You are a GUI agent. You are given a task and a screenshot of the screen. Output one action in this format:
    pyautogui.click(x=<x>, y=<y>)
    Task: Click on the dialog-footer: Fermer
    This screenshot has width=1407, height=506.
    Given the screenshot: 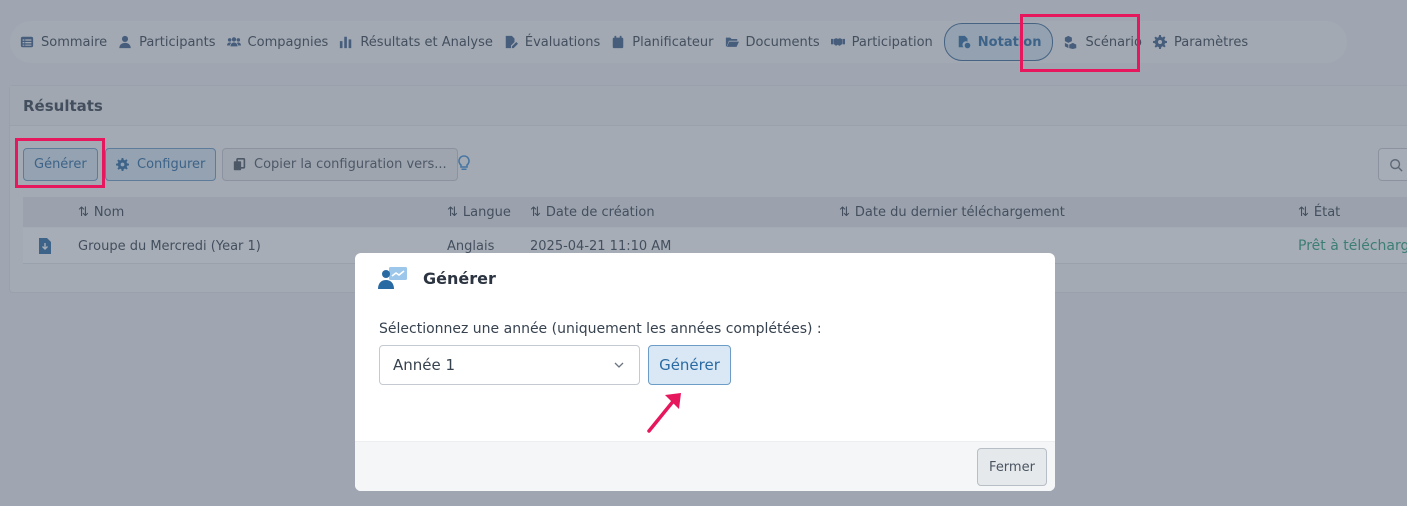 What is the action you would take?
    pyautogui.click(x=705, y=466)
    